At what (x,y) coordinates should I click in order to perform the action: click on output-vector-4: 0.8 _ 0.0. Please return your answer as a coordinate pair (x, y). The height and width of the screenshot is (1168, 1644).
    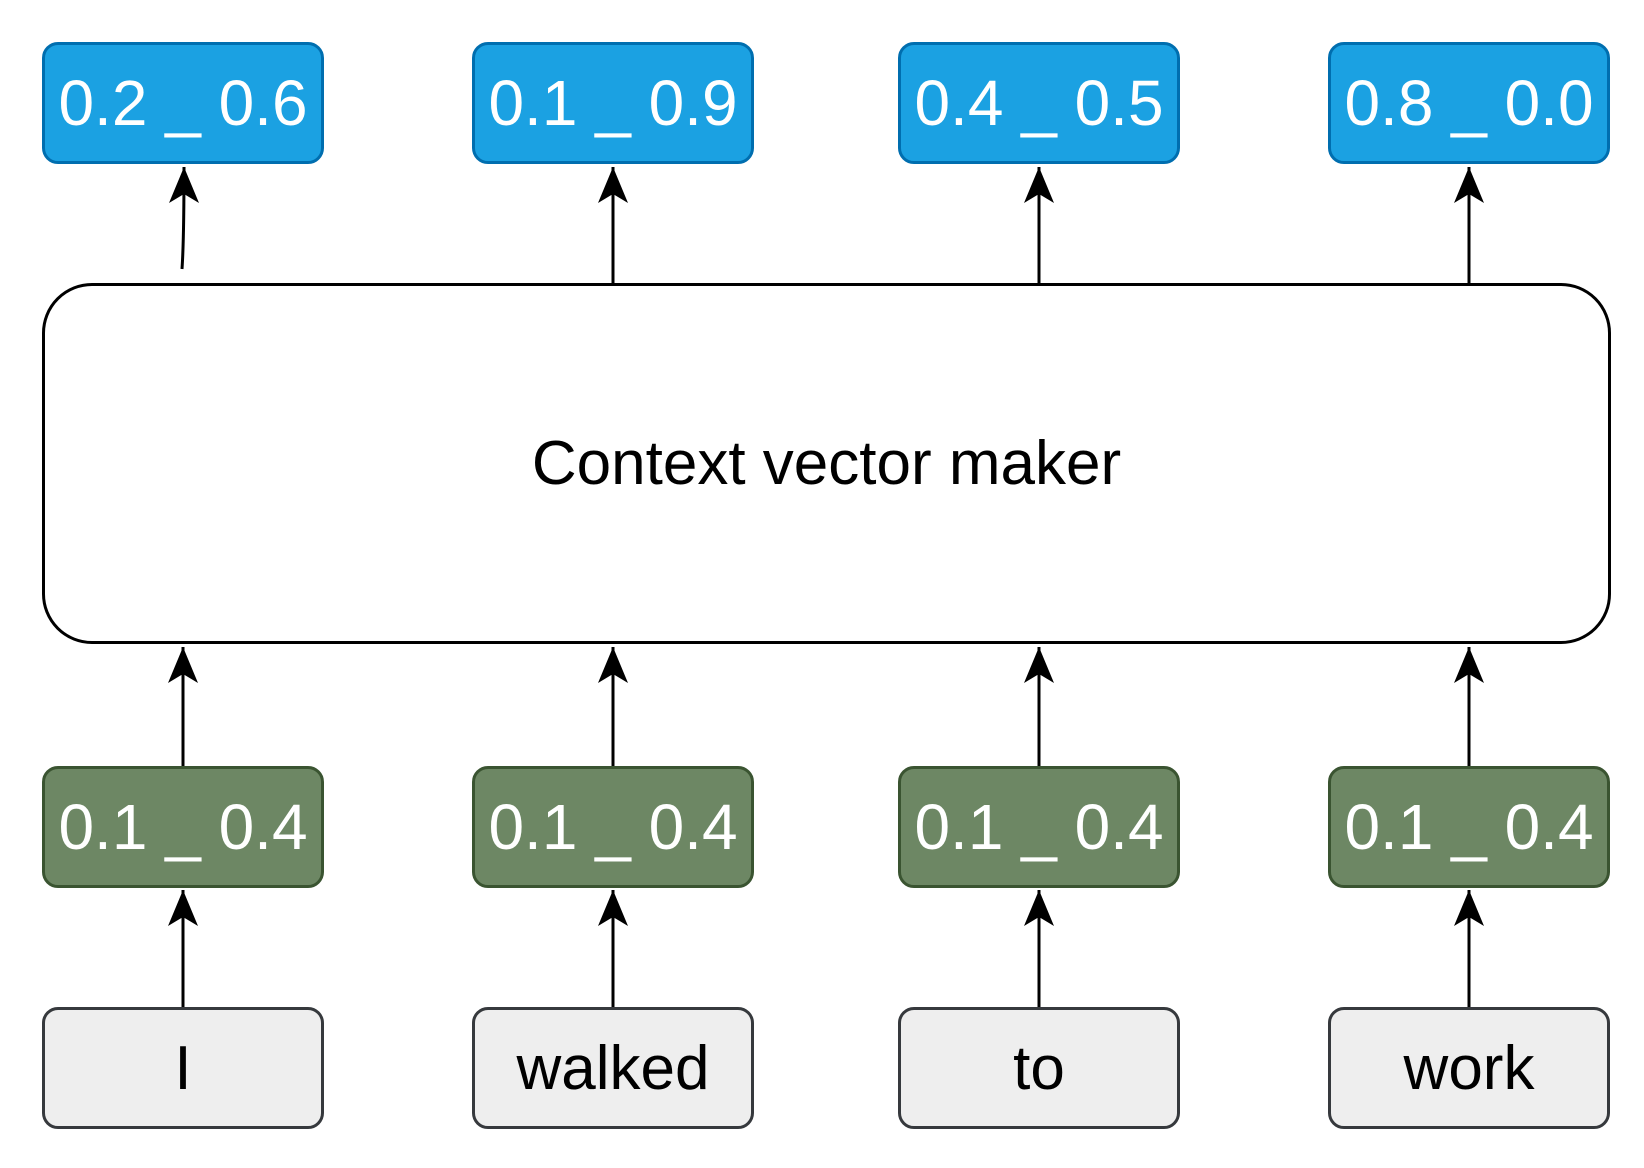
    Looking at the image, I should click on (1469, 103).